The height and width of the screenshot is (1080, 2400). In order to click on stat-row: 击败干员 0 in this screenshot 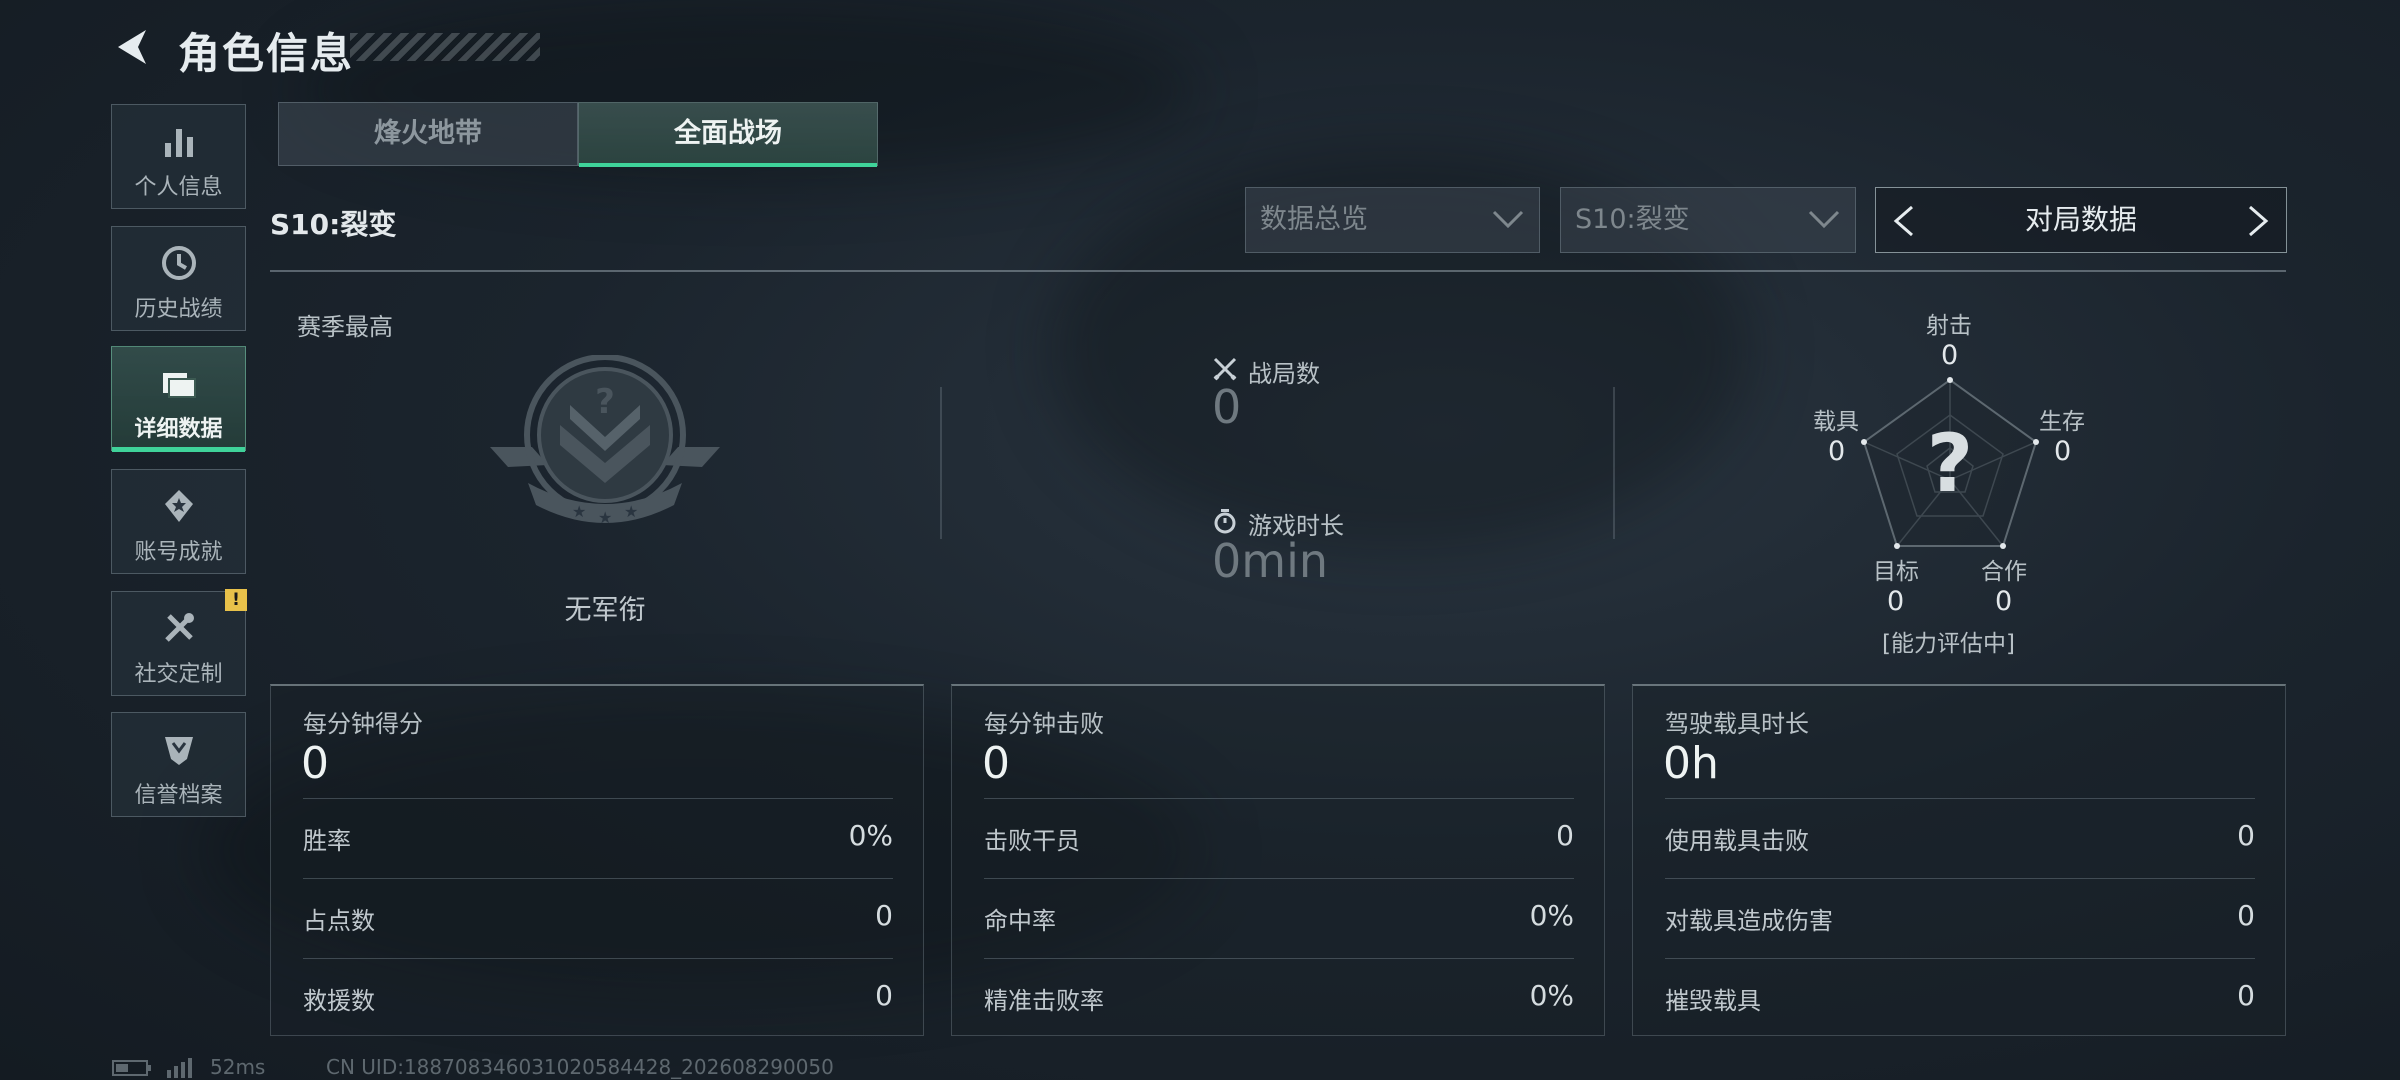, I will do `click(1279, 838)`.